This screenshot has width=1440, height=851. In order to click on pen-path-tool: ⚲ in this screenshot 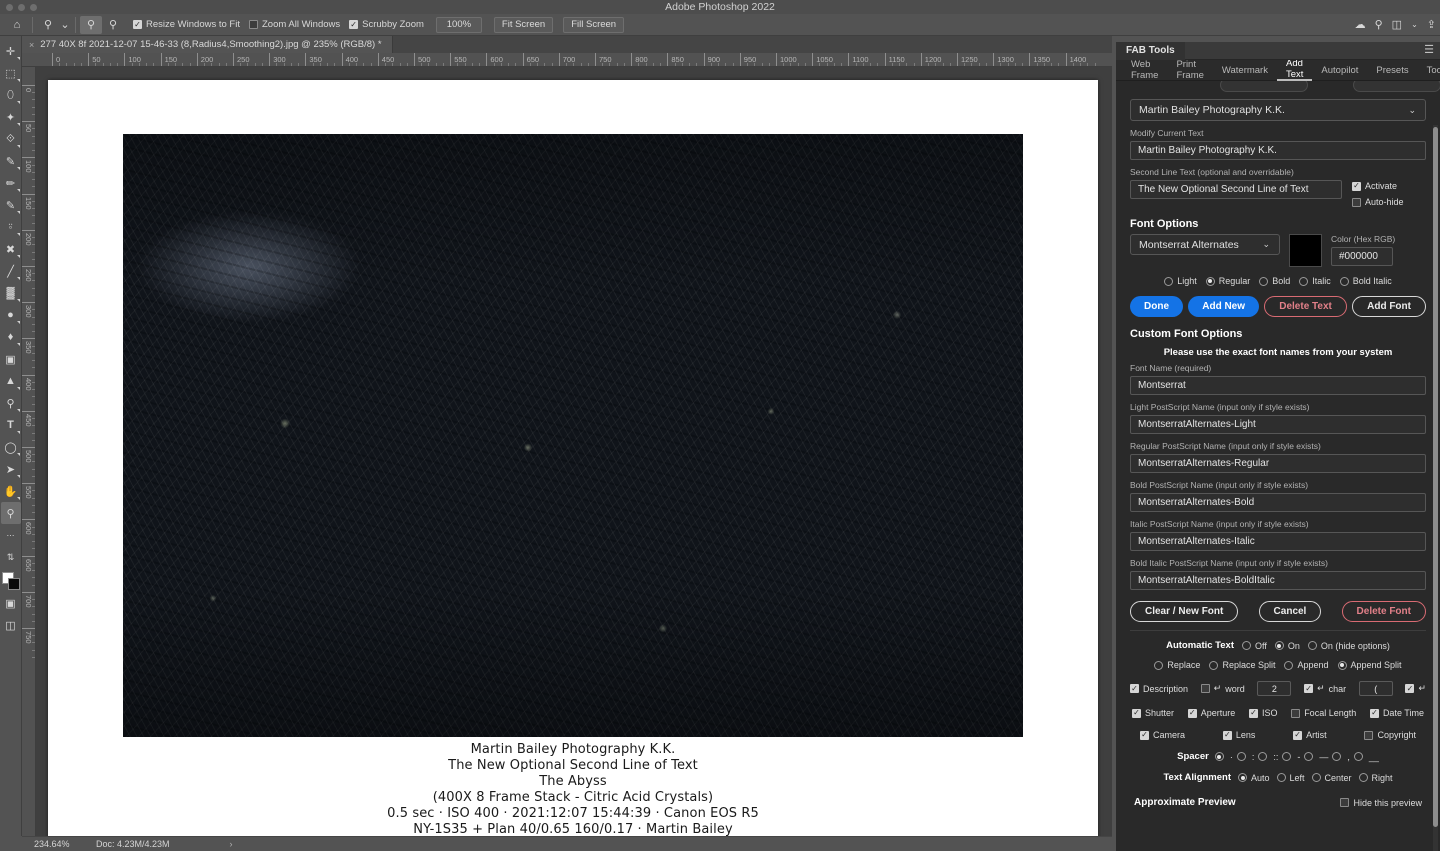, I will do `click(11, 403)`.